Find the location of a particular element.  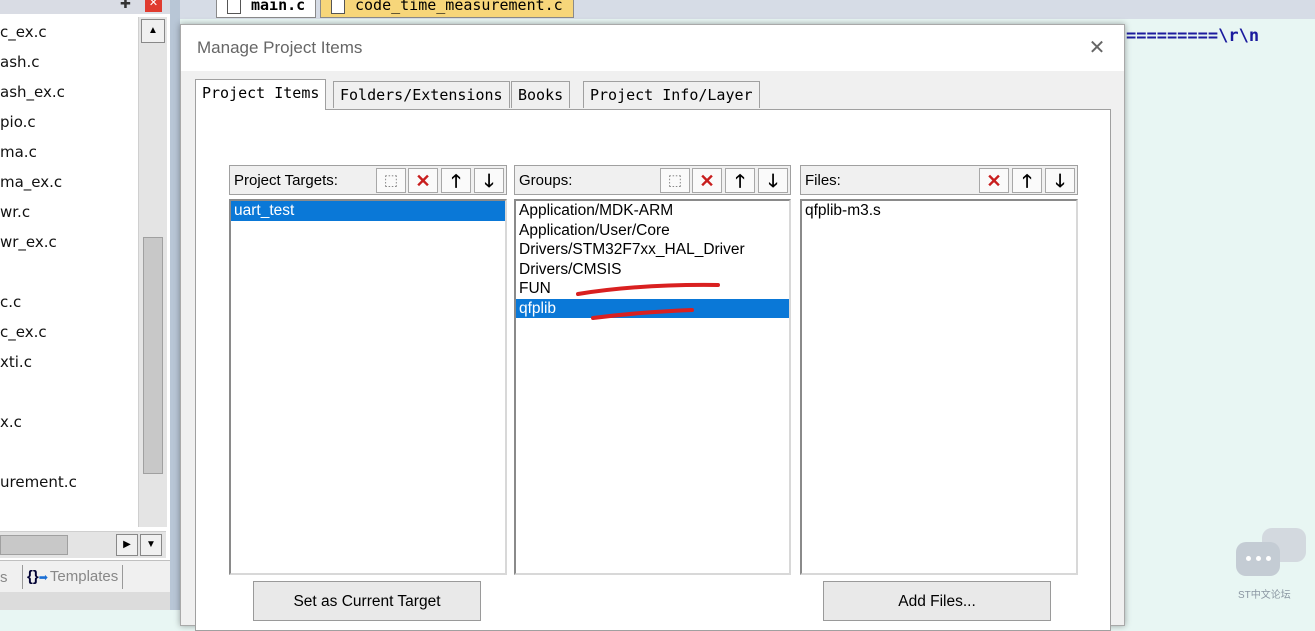

tab-label: code_time_measurement.c is located at coordinates (459, 7).